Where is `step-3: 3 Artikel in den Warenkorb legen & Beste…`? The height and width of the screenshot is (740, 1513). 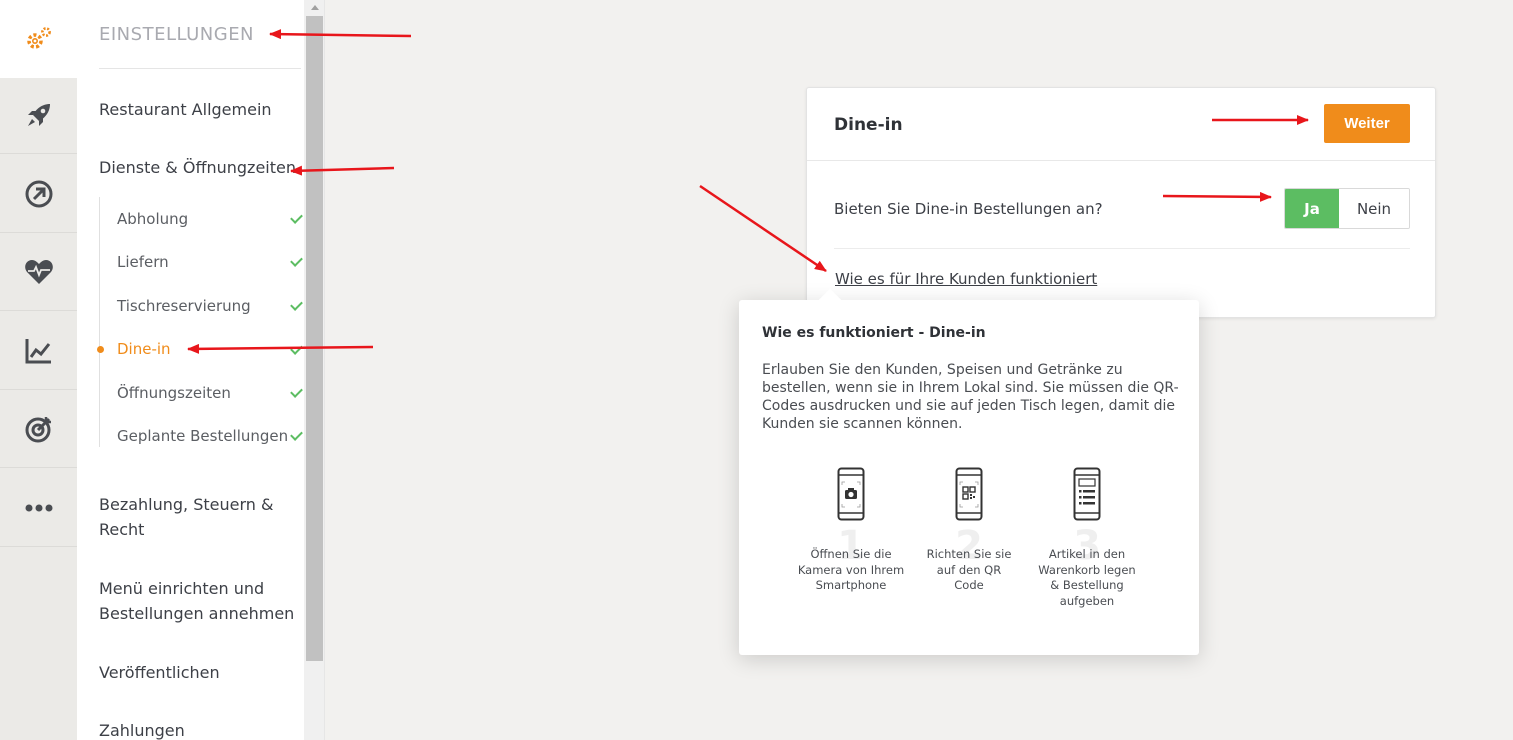
step-3: 3 Artikel in den Warenkorb legen & Beste… is located at coordinates (1087, 540).